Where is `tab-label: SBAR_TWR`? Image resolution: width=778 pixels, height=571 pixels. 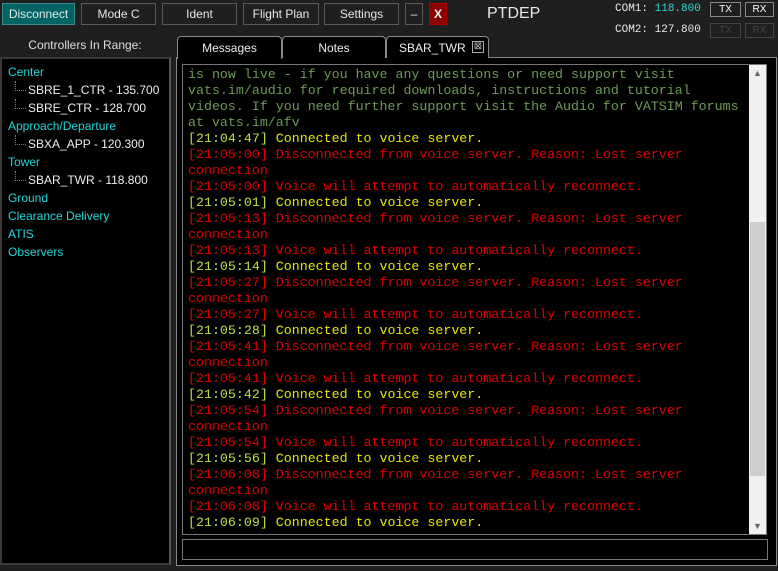 tab-label: SBAR_TWR is located at coordinates (432, 47).